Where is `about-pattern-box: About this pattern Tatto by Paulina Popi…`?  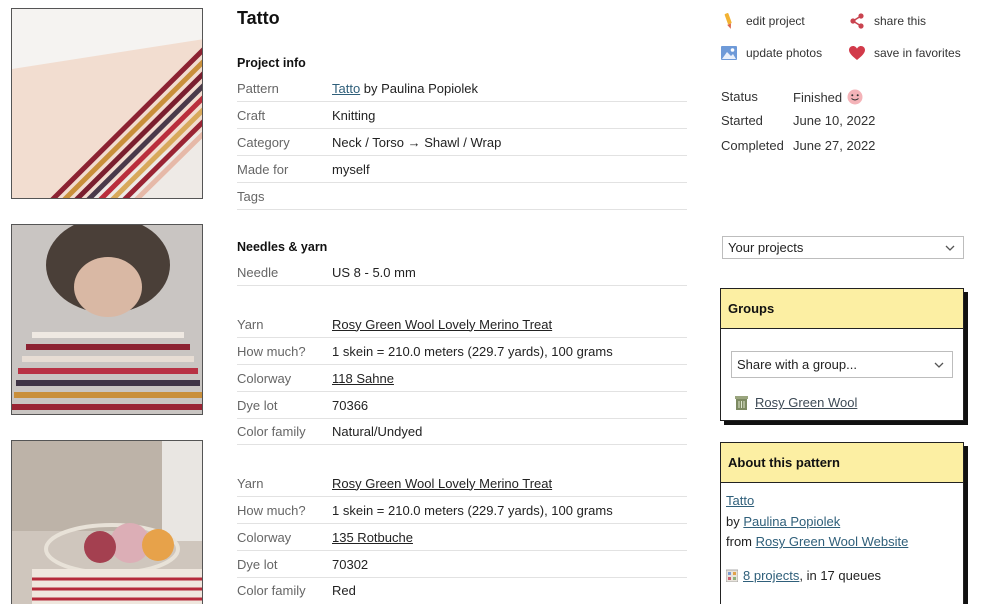 about-pattern-box: About this pattern Tatto by Paulina Popi… is located at coordinates (842, 523).